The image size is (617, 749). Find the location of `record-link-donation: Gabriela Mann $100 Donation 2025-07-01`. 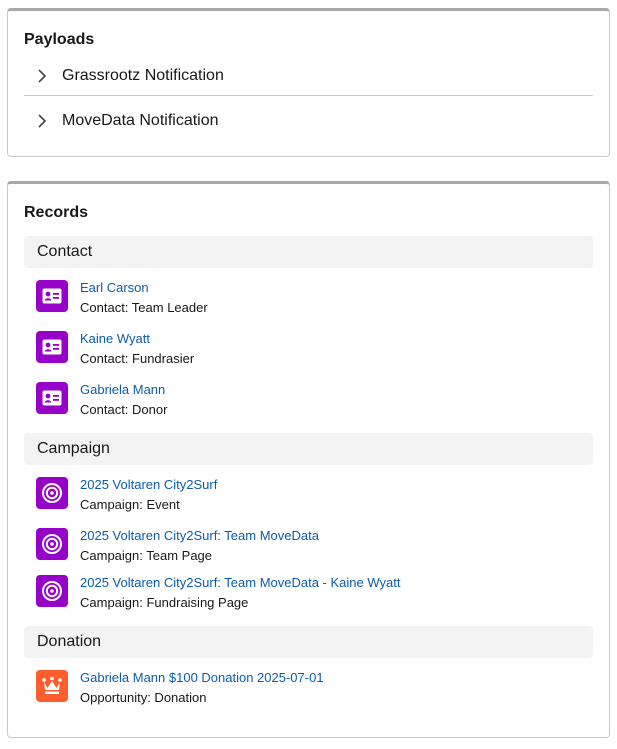

record-link-donation: Gabriela Mann $100 Donation 2025-07-01 is located at coordinates (202, 677).